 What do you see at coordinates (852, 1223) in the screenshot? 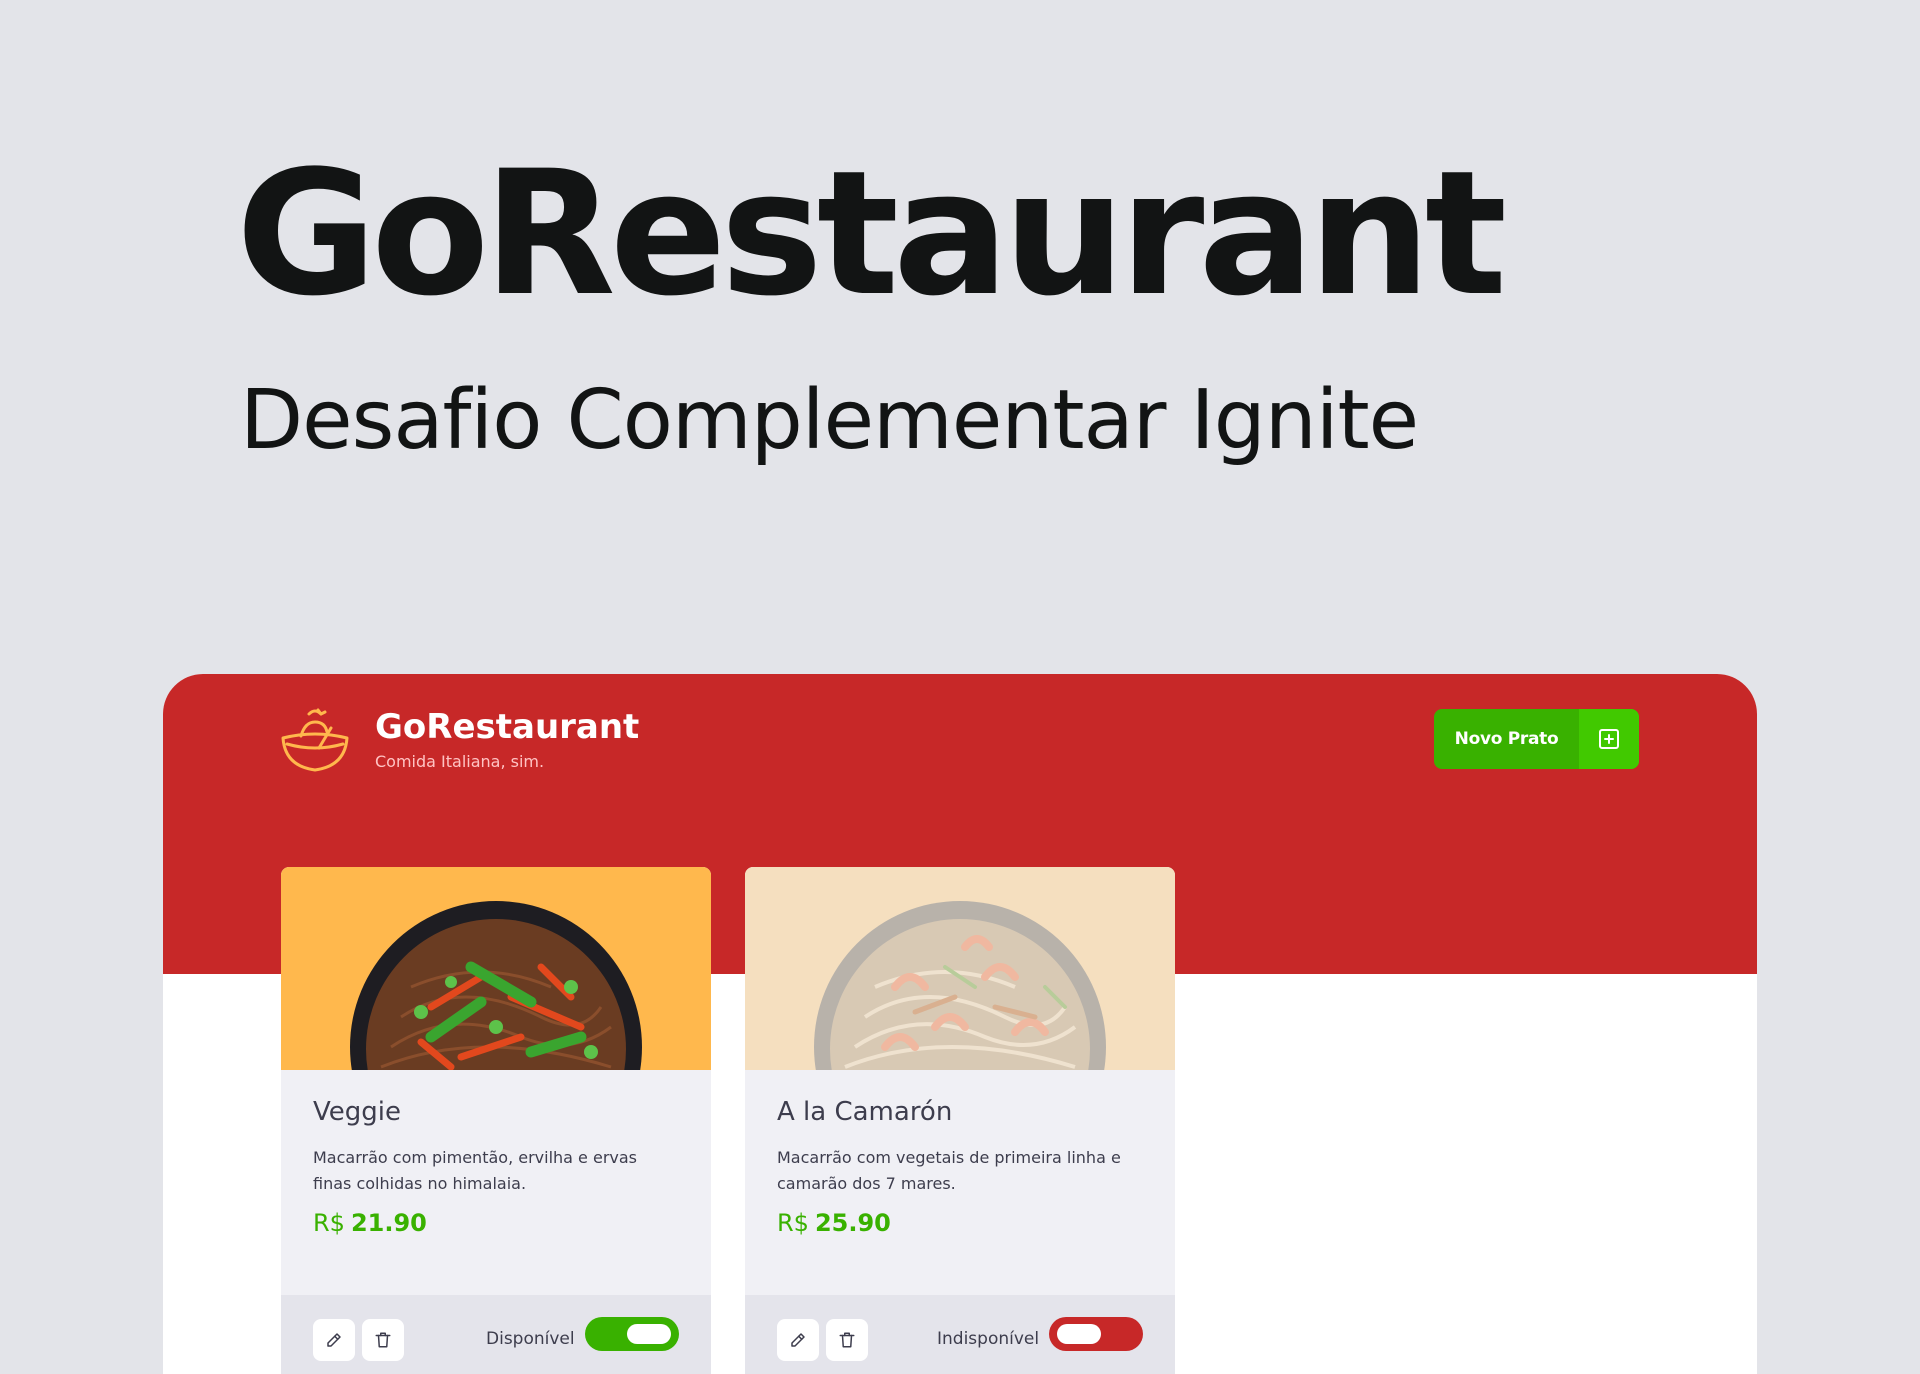
I see `price-amount: 25.90` at bounding box center [852, 1223].